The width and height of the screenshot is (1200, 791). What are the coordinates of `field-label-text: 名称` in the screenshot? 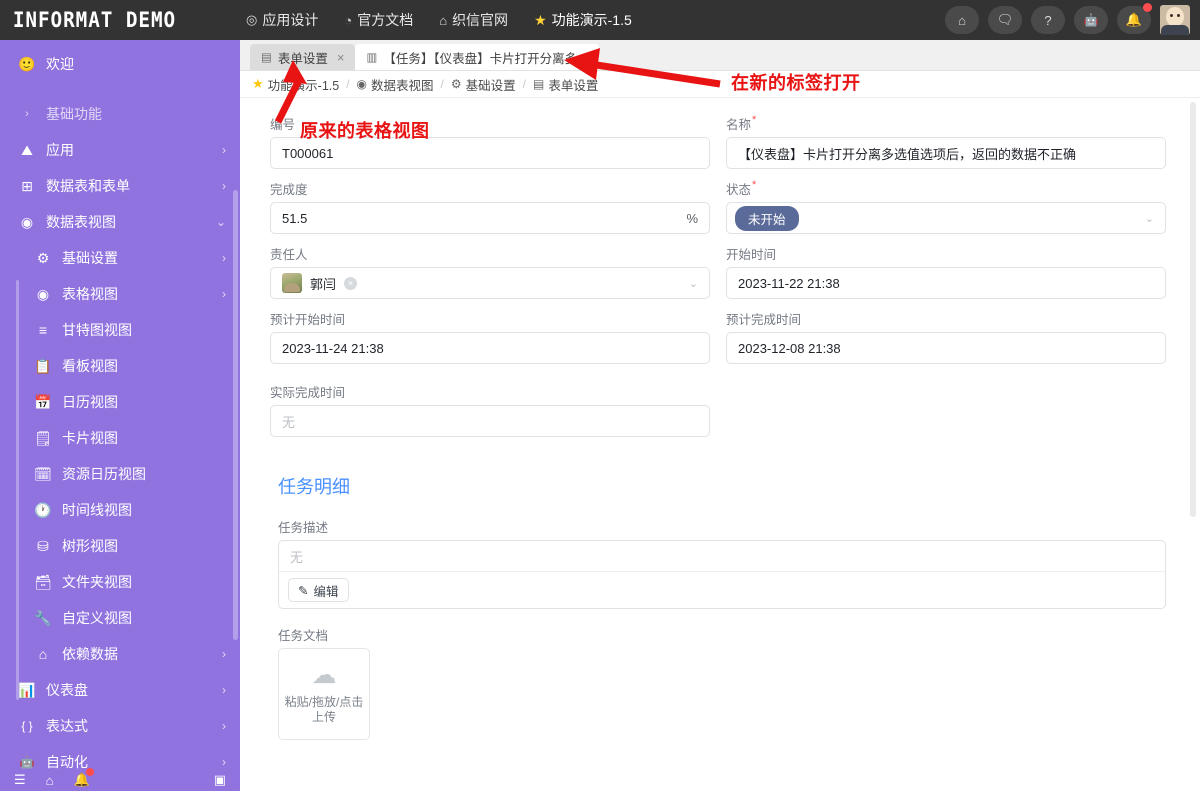 It's located at (739, 125).